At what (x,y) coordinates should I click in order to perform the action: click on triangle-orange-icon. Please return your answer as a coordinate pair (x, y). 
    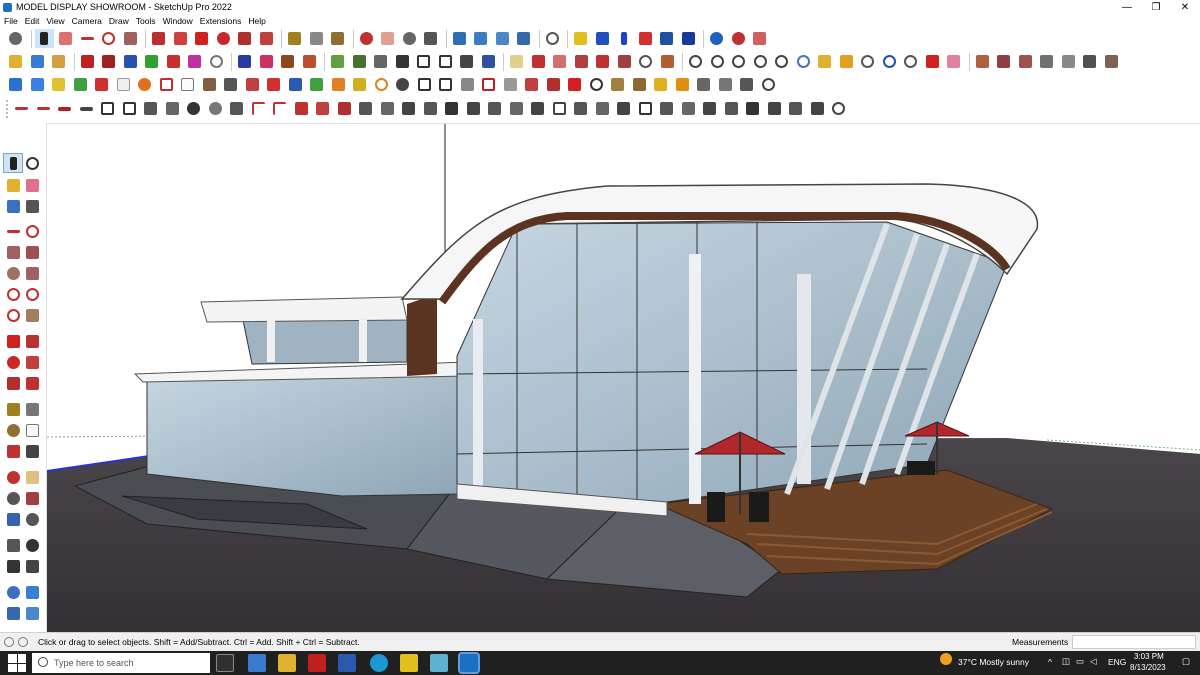
    Looking at the image, I should click on (338, 84).